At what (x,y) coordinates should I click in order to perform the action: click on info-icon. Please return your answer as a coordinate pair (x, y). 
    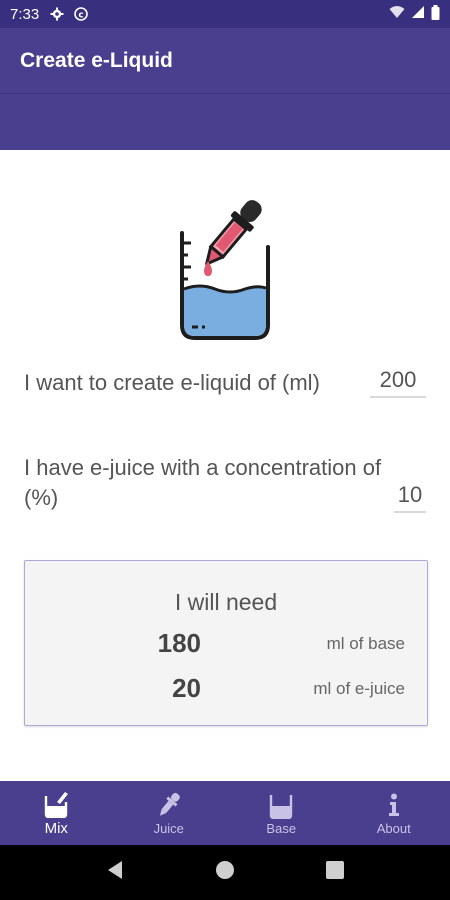
    Looking at the image, I should click on (394, 805).